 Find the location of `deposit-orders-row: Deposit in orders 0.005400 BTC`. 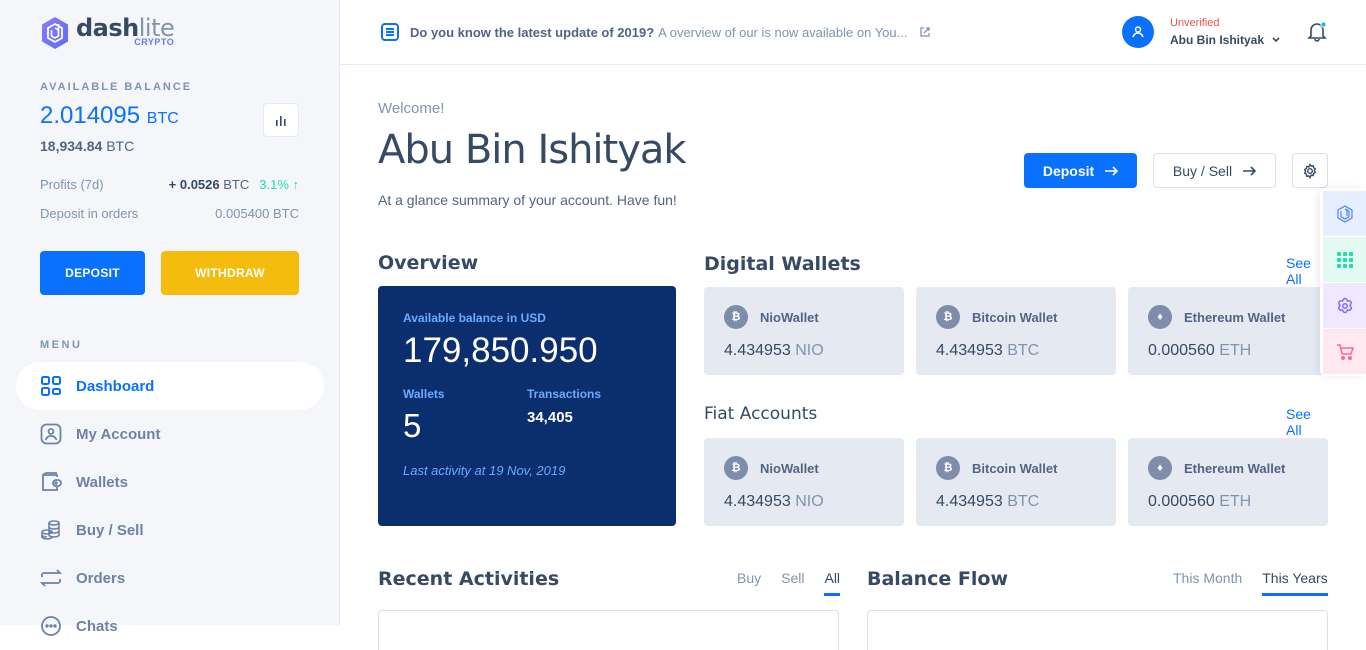

deposit-orders-row: Deposit in orders 0.005400 BTC is located at coordinates (169, 213).